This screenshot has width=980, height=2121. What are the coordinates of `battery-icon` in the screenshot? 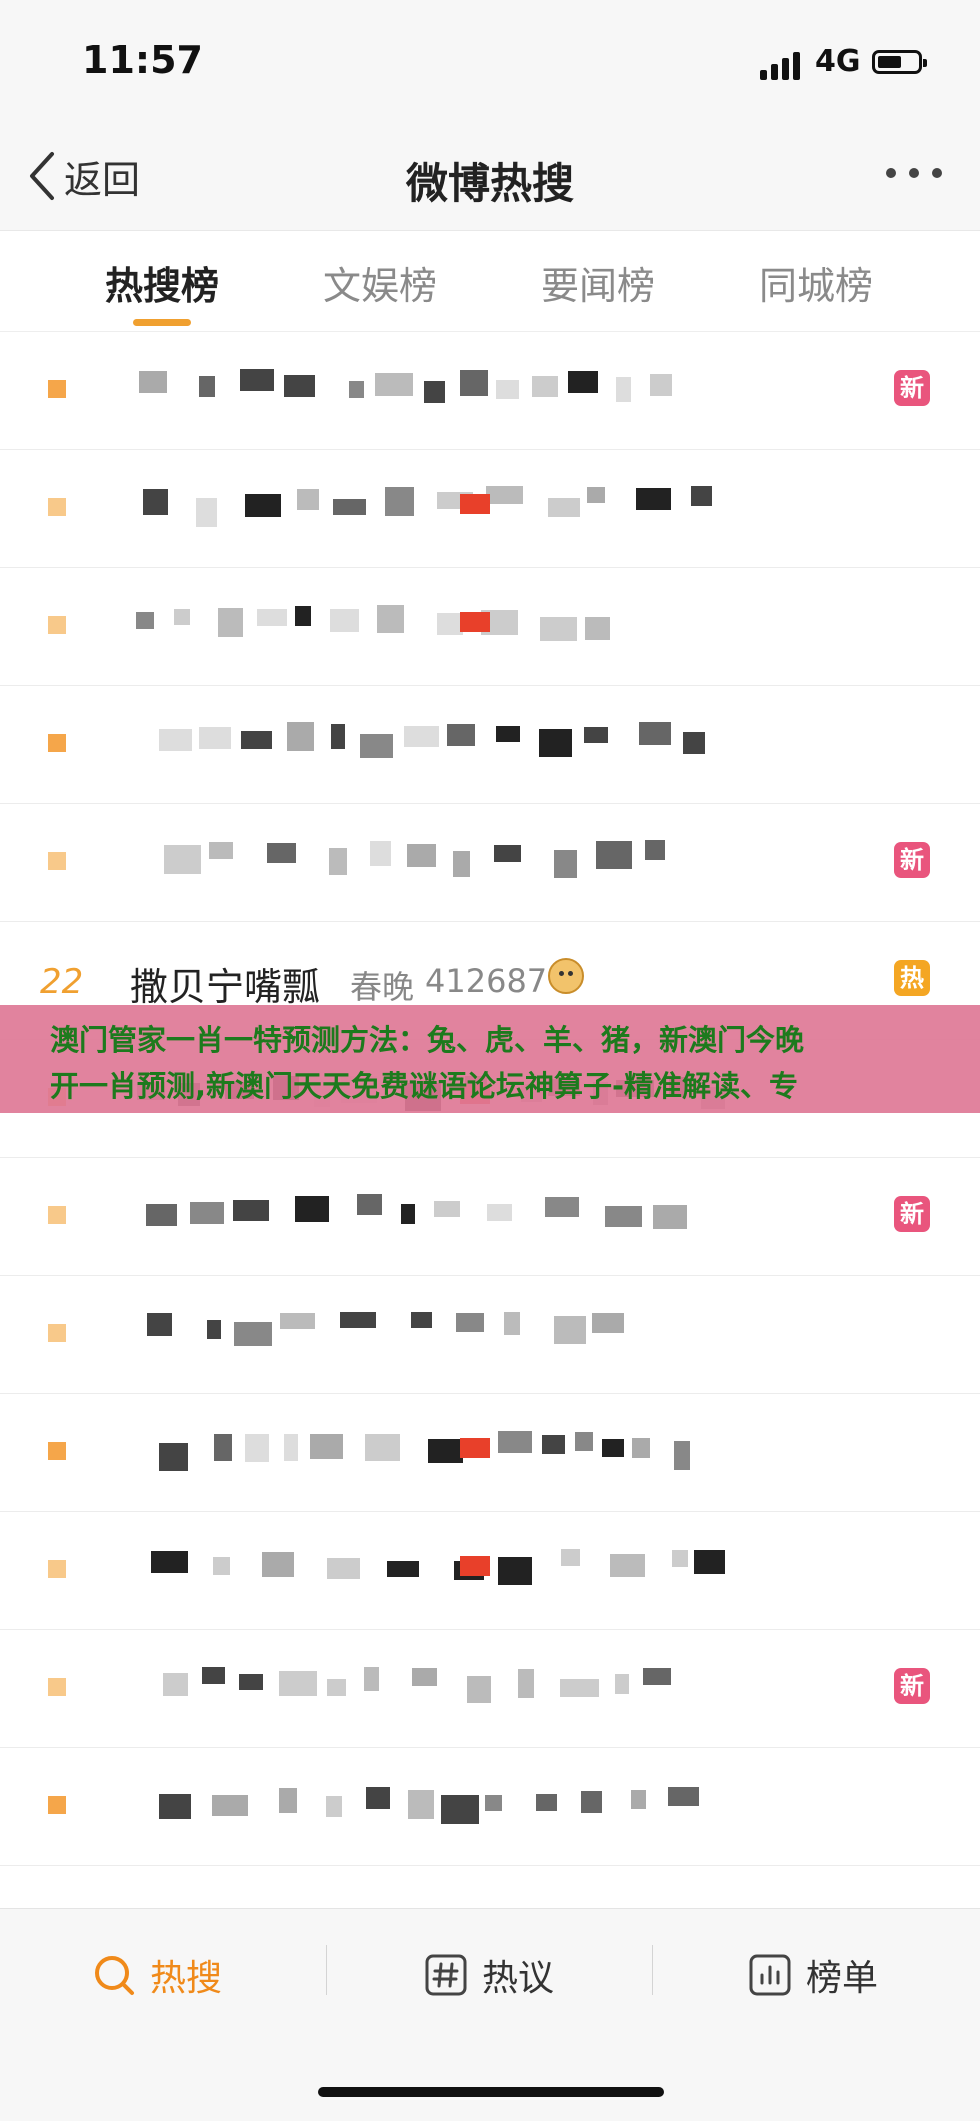 It's located at (899, 62).